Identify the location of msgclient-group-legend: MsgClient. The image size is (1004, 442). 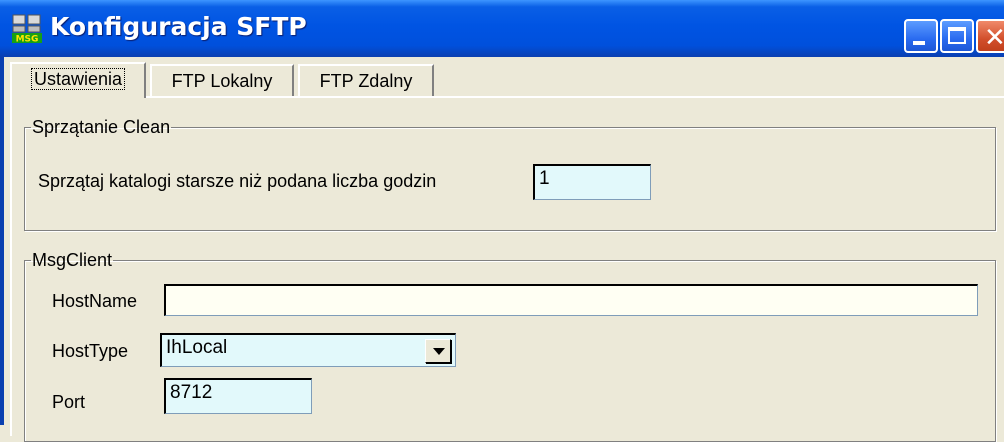
(72, 260).